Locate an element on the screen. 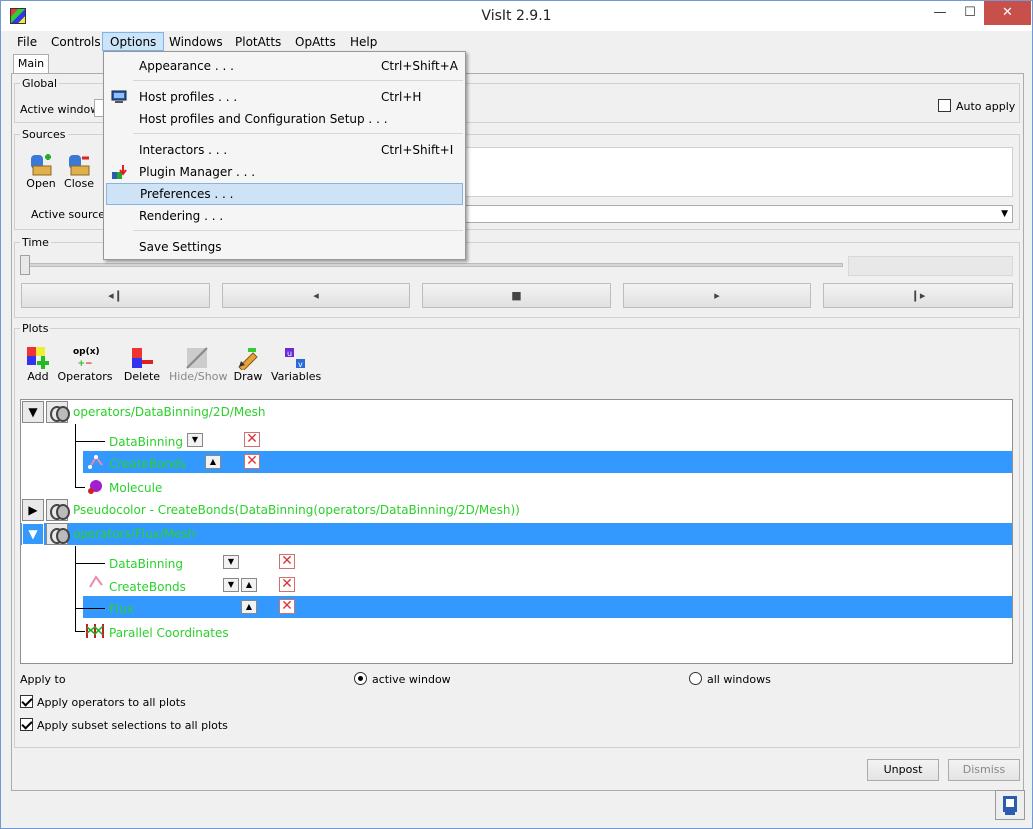 Image resolution: width=1033 pixels, height=829 pixels. play-reverse-button: ◂ is located at coordinates (316, 295).